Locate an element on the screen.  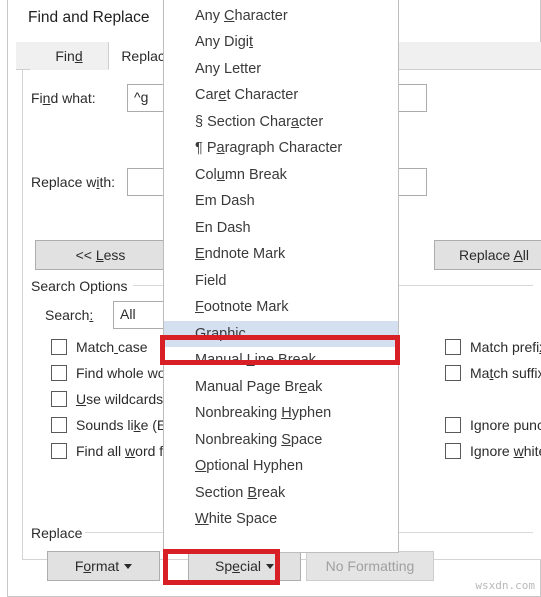
tab-find: Find is located at coordinates (69, 56).